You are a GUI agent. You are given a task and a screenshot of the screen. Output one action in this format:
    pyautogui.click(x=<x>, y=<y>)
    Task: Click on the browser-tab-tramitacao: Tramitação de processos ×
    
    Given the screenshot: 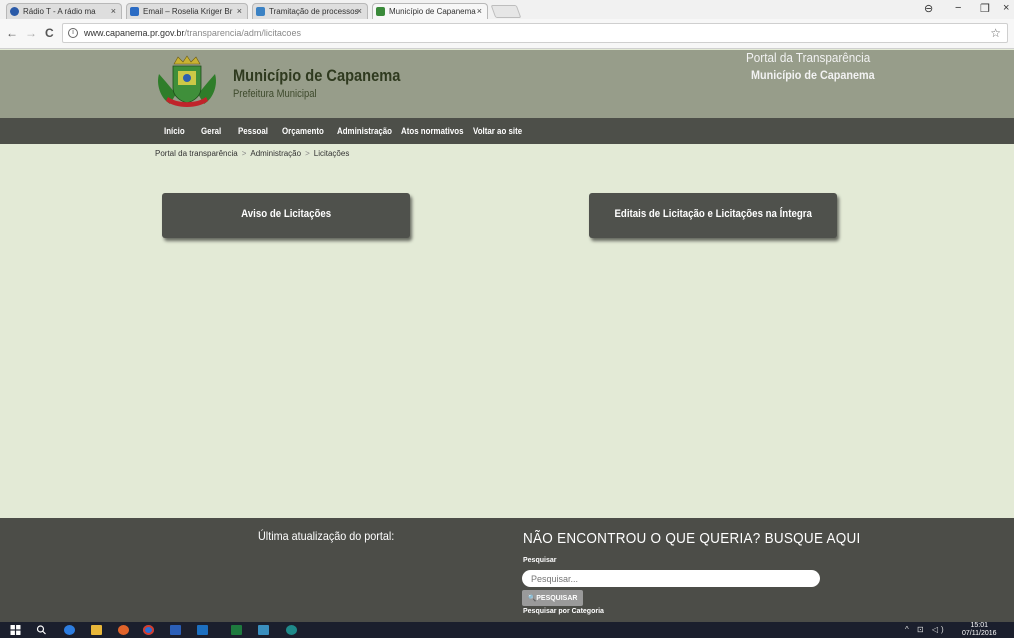 What is the action you would take?
    pyautogui.click(x=310, y=11)
    